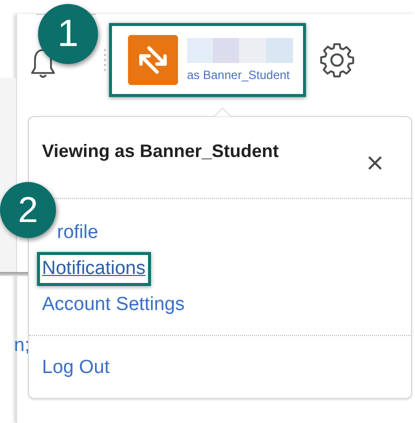  I want to click on close-icon, so click(375, 163).